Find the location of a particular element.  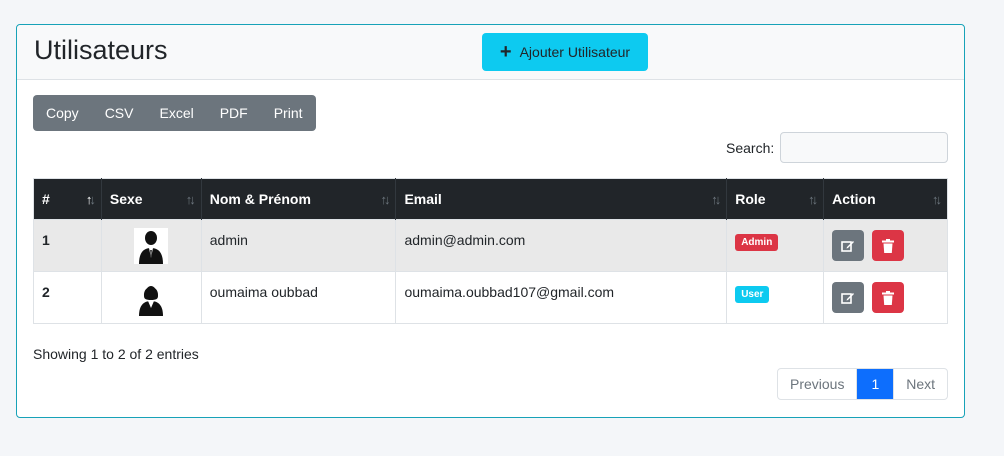

search-input is located at coordinates (864, 147).